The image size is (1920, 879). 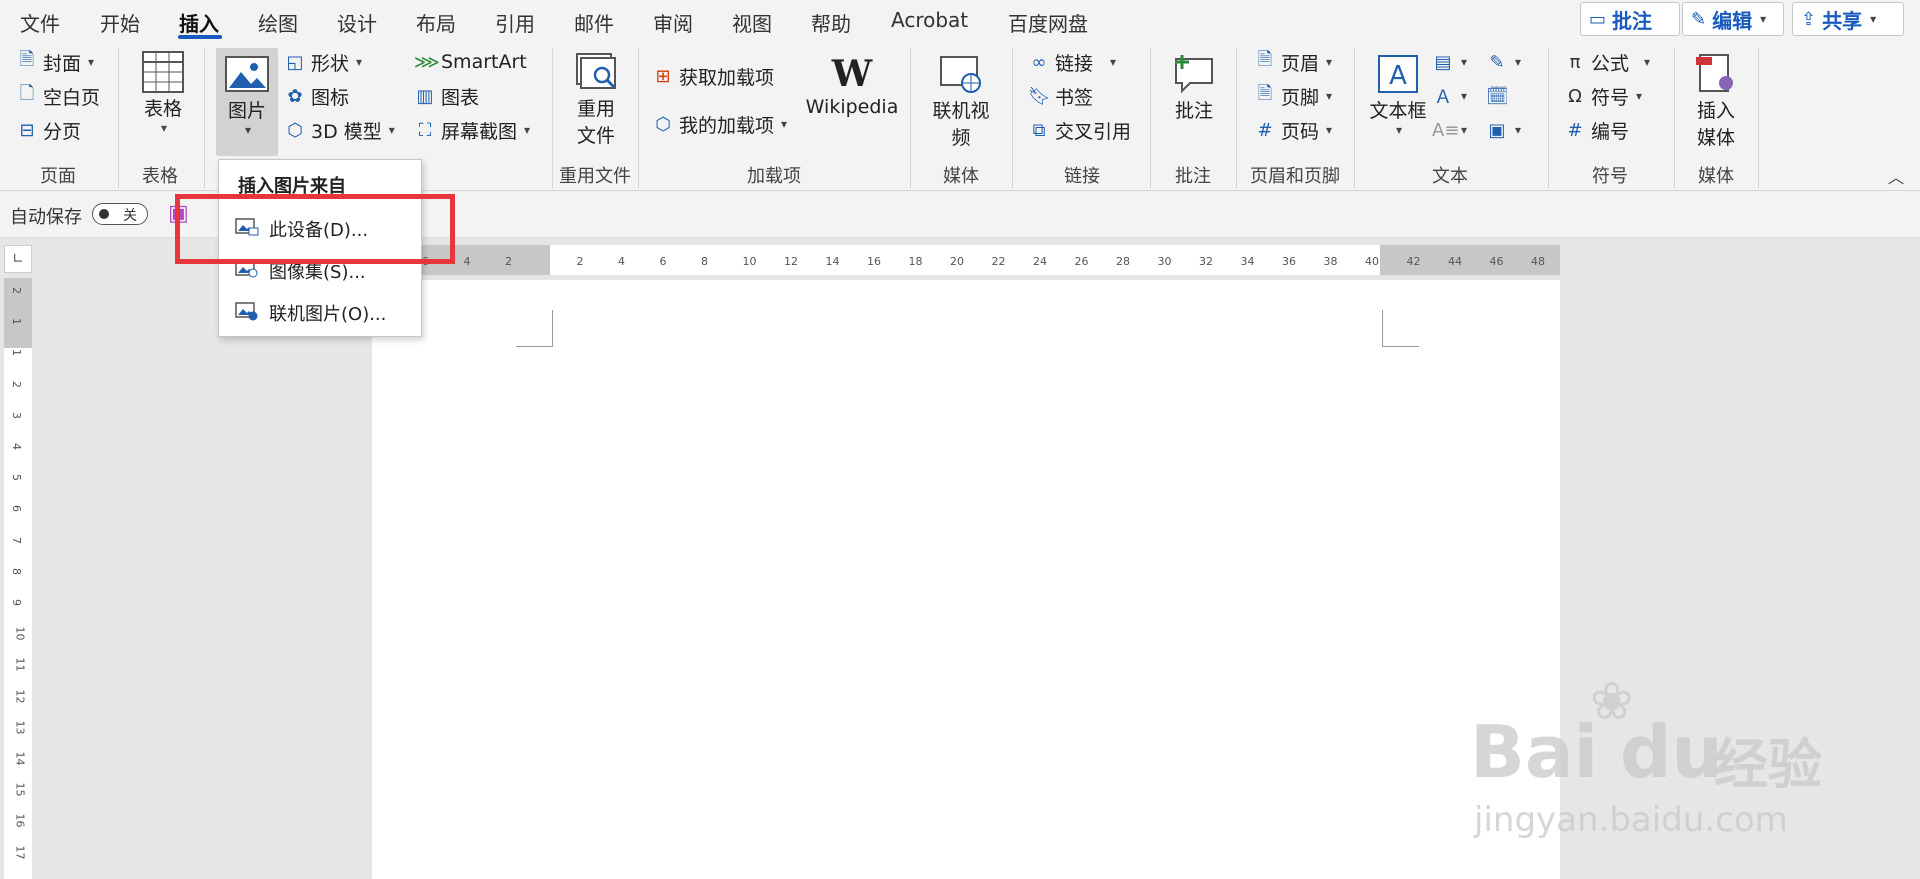 I want to click on ruler-tick-label: 30, so click(x=1164, y=261).